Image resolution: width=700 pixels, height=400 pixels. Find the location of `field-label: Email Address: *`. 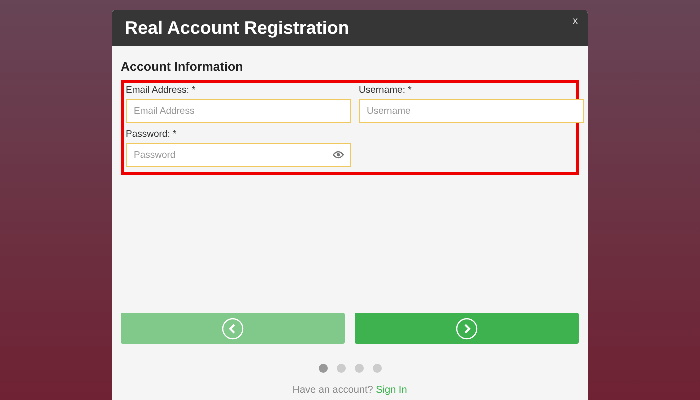

field-label: Email Address: * is located at coordinates (161, 90).